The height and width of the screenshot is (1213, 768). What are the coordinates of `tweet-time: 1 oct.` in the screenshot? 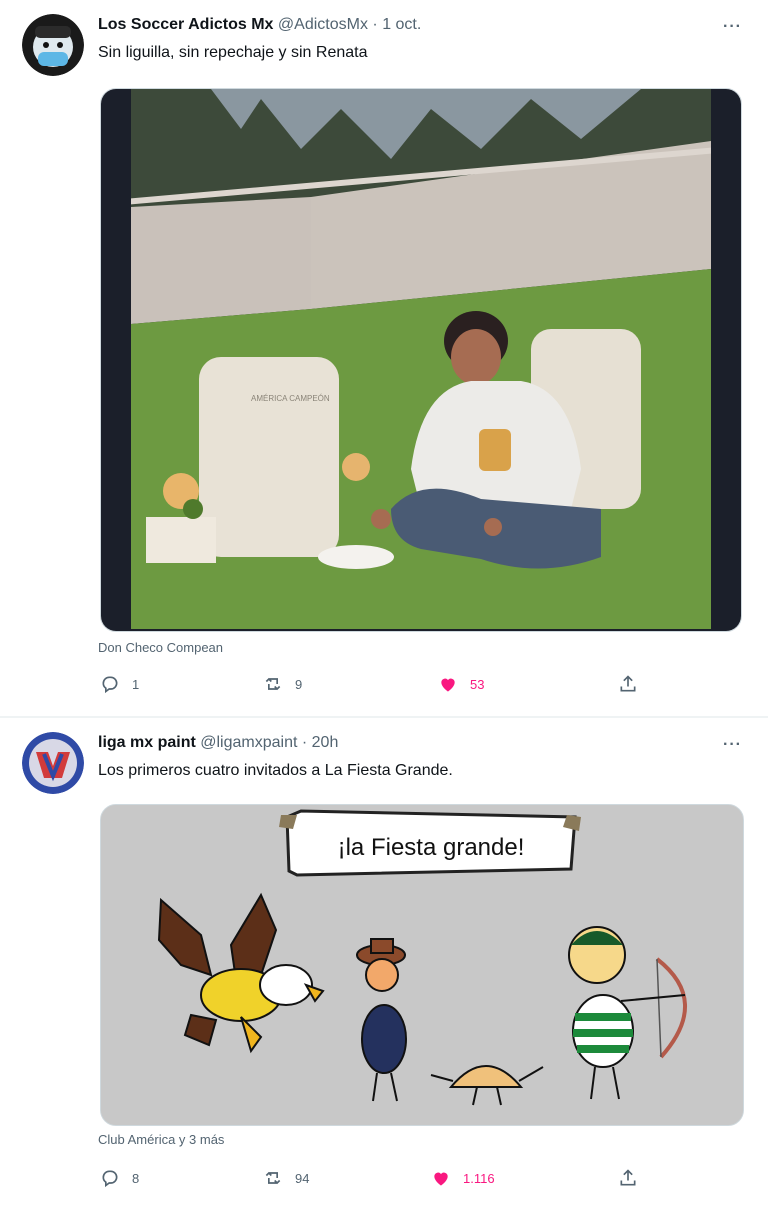 It's located at (401, 24).